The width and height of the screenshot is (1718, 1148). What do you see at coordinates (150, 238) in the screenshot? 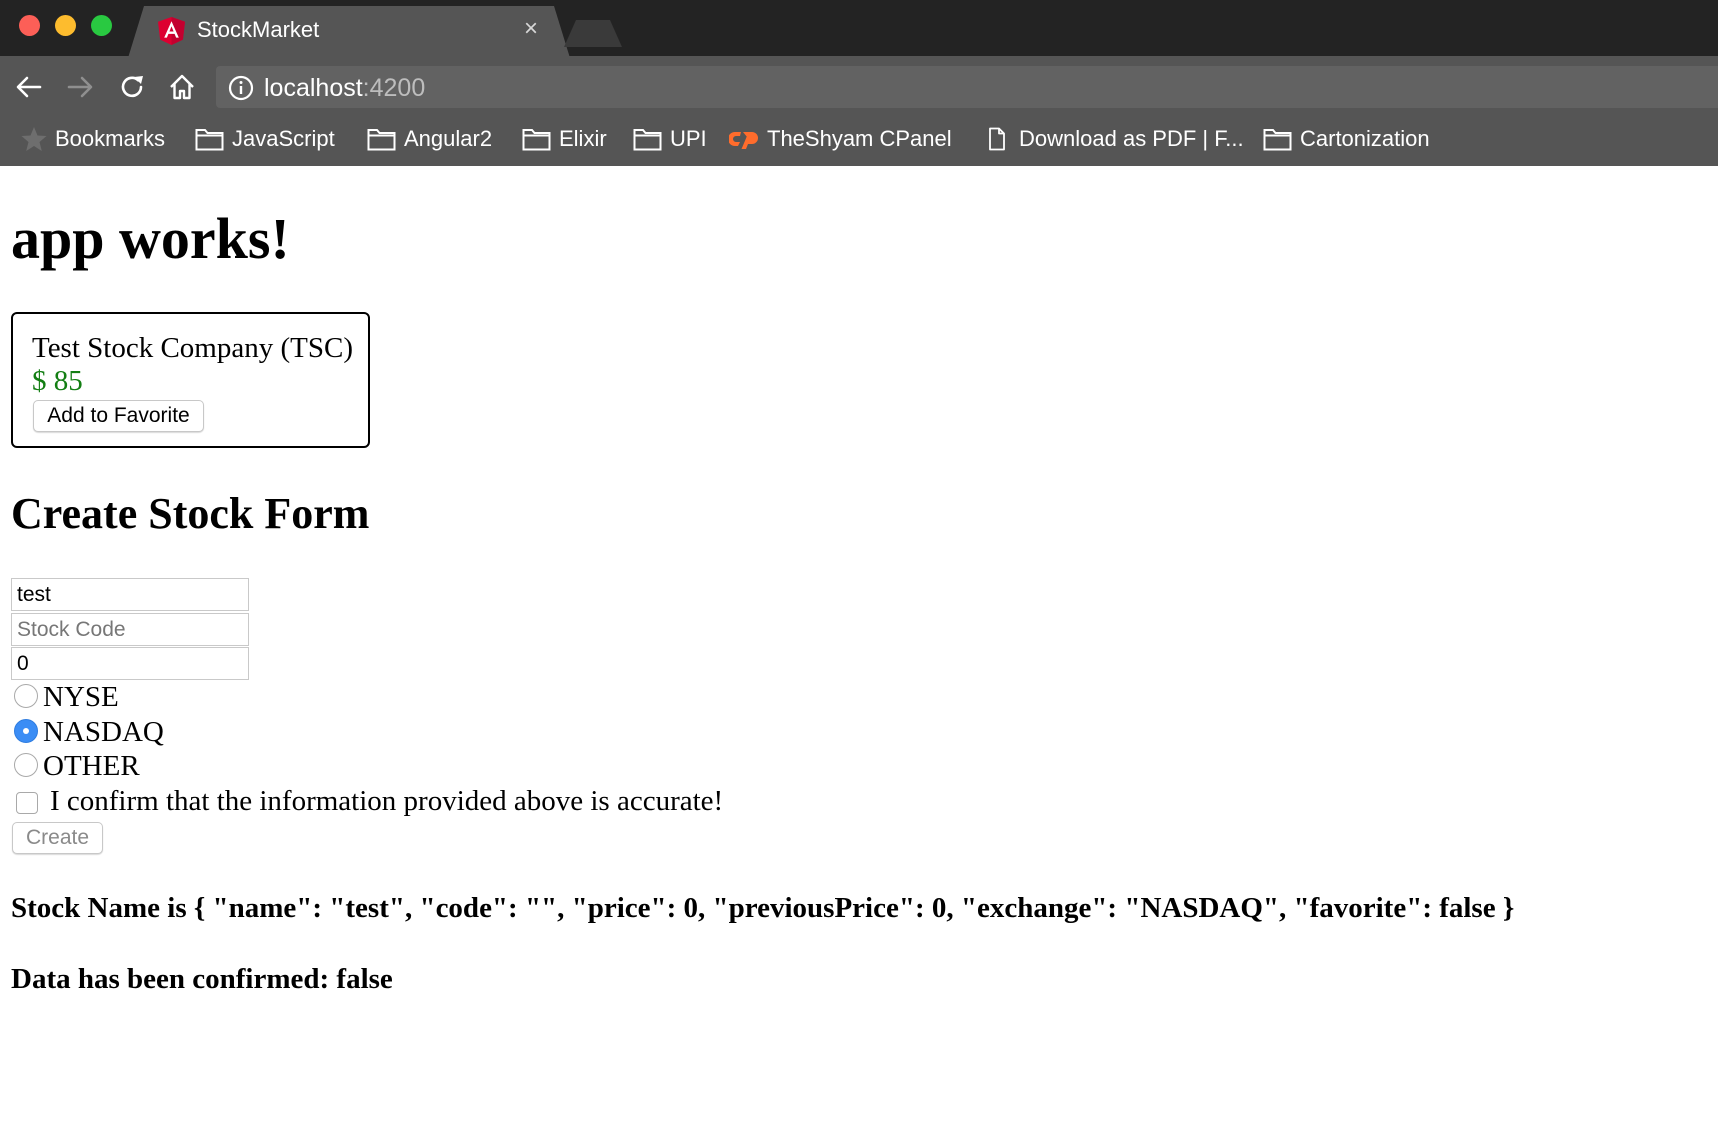
I see `page-title: app works!` at bounding box center [150, 238].